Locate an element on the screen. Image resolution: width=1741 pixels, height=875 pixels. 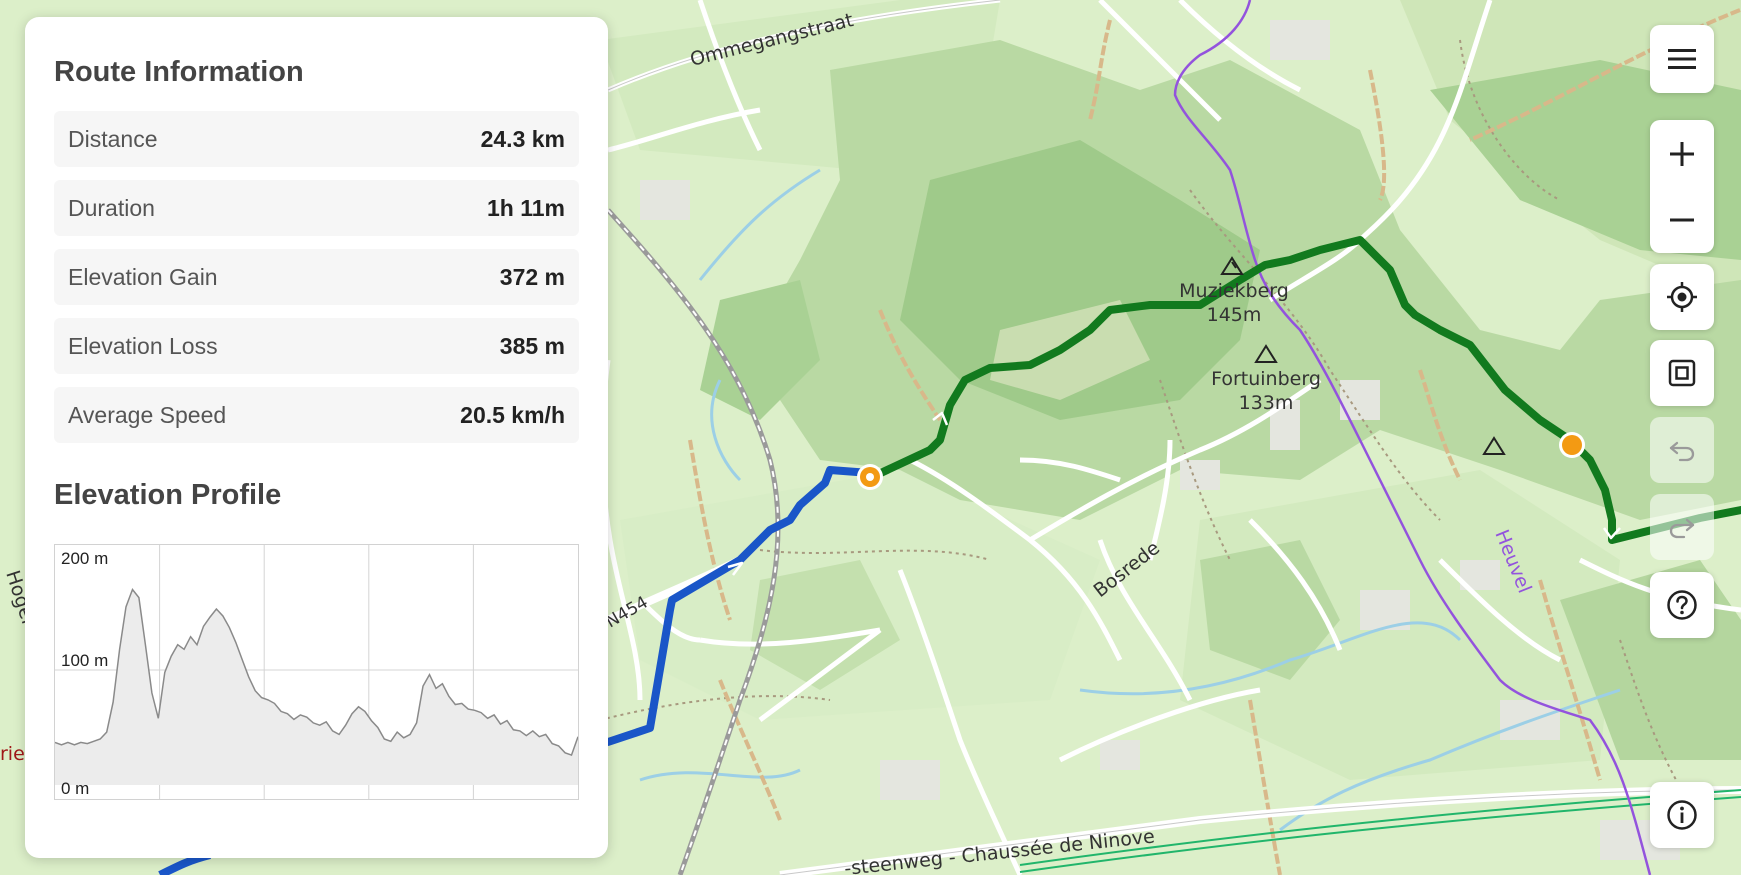
question-icon is located at coordinates (1682, 605).